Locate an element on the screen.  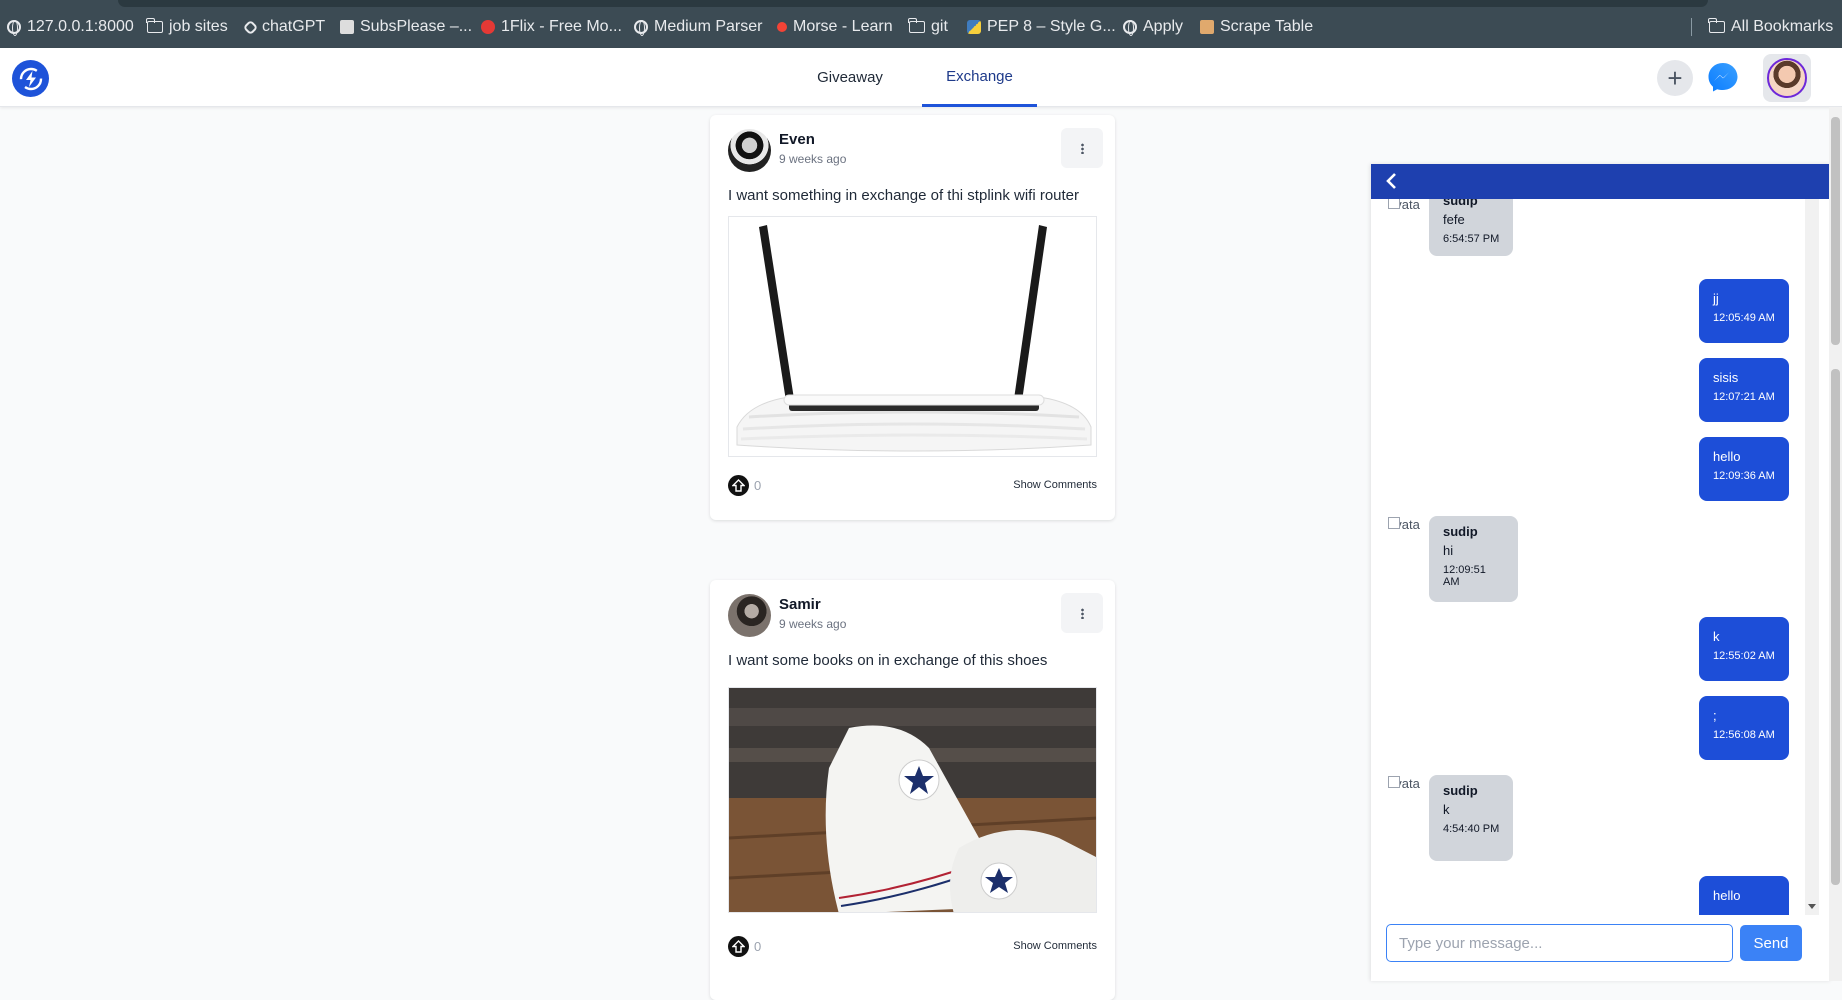
author-name: Samir is located at coordinates (800, 604).